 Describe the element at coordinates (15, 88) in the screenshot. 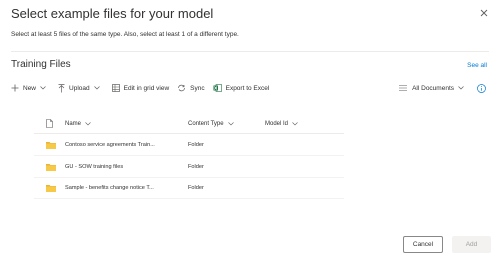

I see `plus-icon` at that location.